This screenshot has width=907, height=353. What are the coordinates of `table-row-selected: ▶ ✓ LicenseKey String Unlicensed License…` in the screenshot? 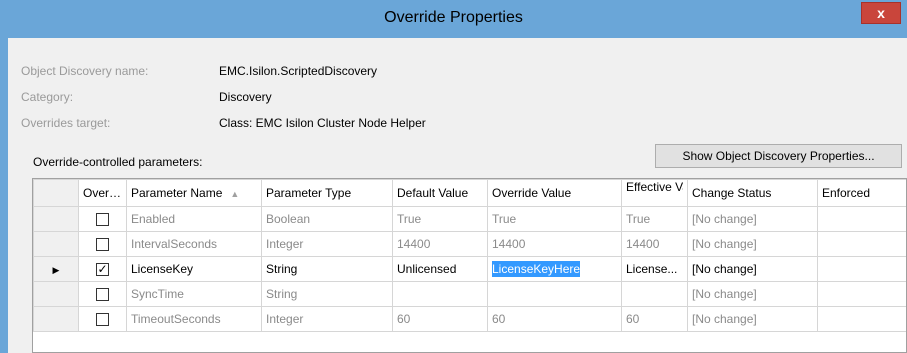 It's located at (469, 269).